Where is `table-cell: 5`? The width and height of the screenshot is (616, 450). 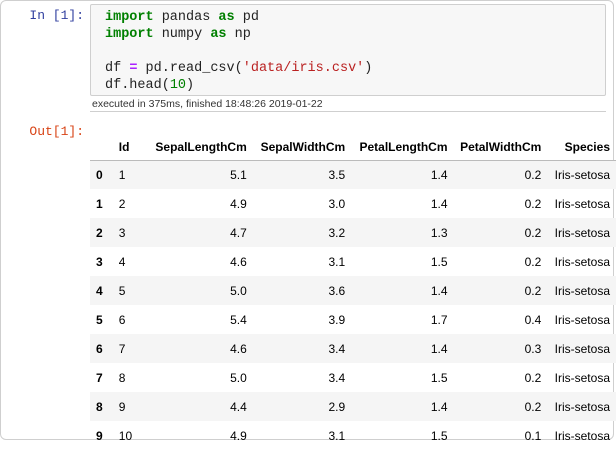
table-cell: 5 is located at coordinates (122, 290).